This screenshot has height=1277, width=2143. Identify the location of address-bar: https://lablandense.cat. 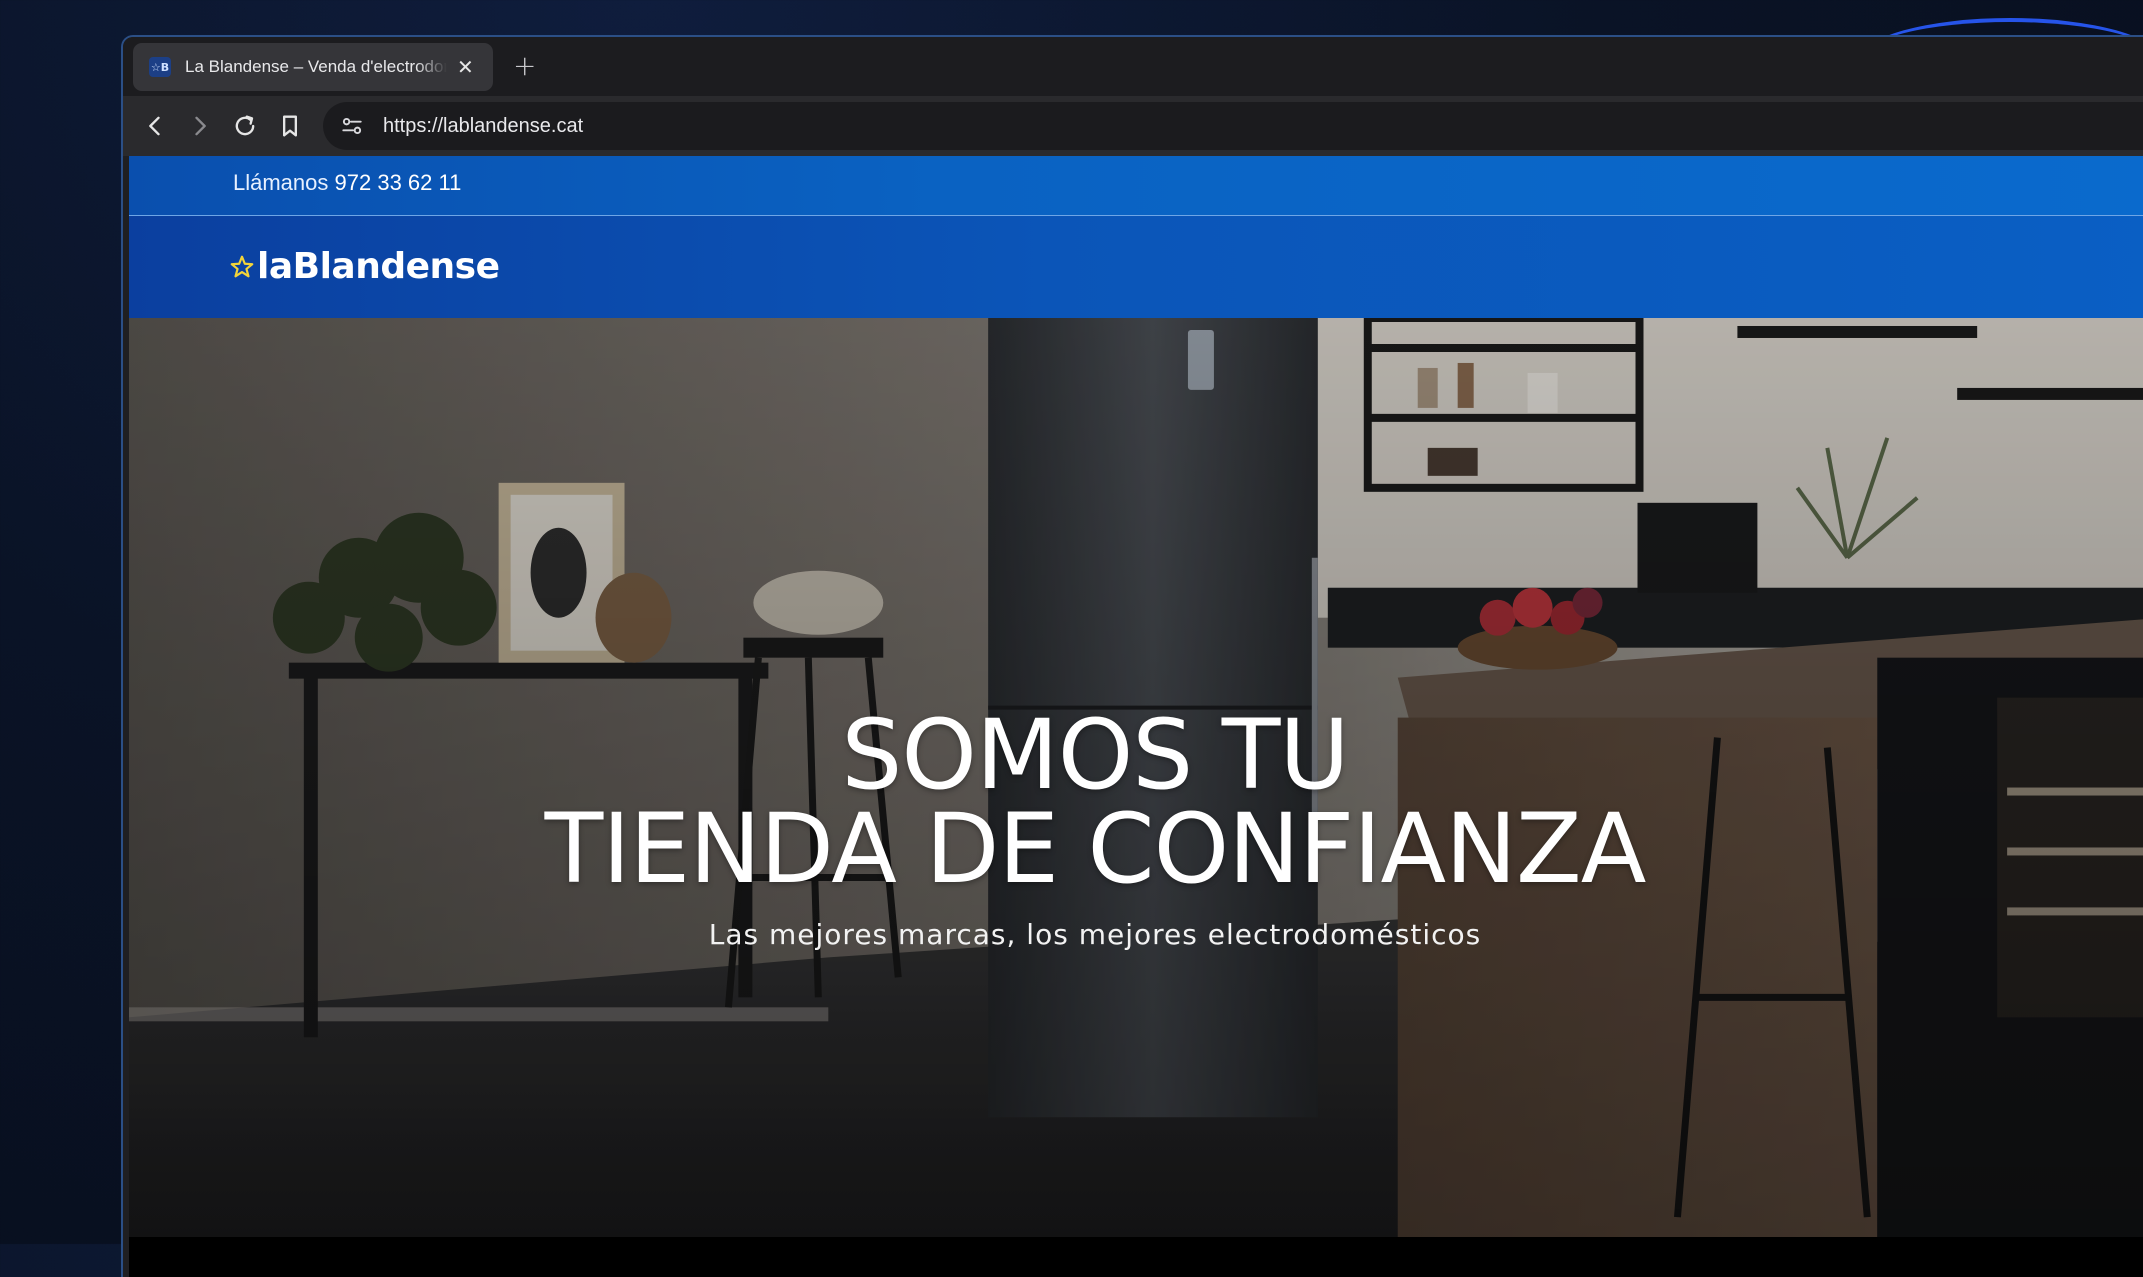
(1233, 126).